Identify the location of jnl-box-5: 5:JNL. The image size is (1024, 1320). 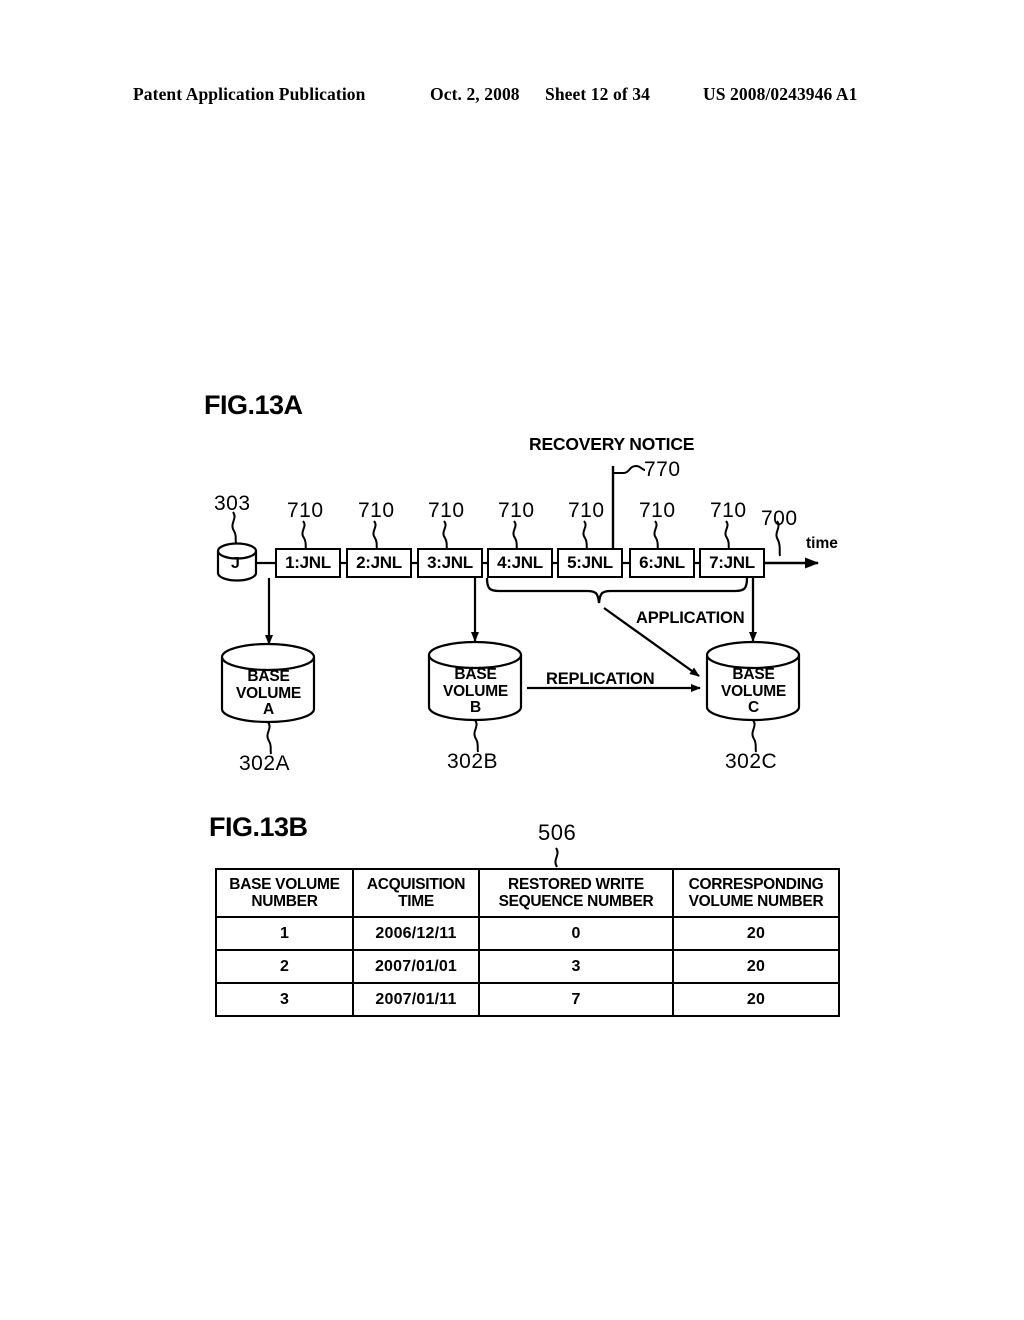
(590, 563).